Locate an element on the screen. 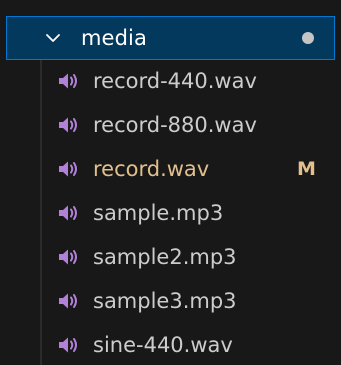 This screenshot has height=365, width=341. folder-modified-dot is located at coordinates (308, 38).